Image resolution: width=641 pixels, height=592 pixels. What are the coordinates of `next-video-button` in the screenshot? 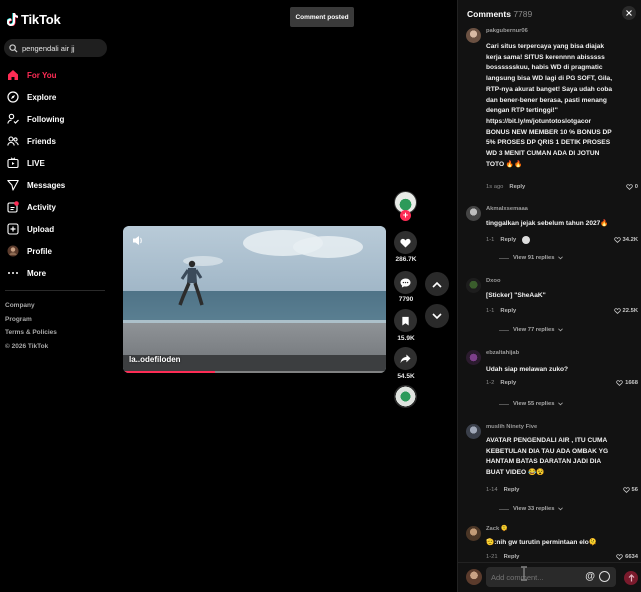 It's located at (437, 316).